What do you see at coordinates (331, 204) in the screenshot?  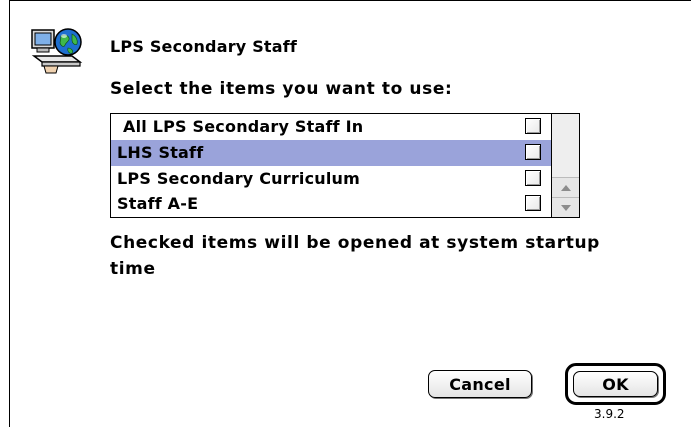 I see `list-item: Staff A-E` at bounding box center [331, 204].